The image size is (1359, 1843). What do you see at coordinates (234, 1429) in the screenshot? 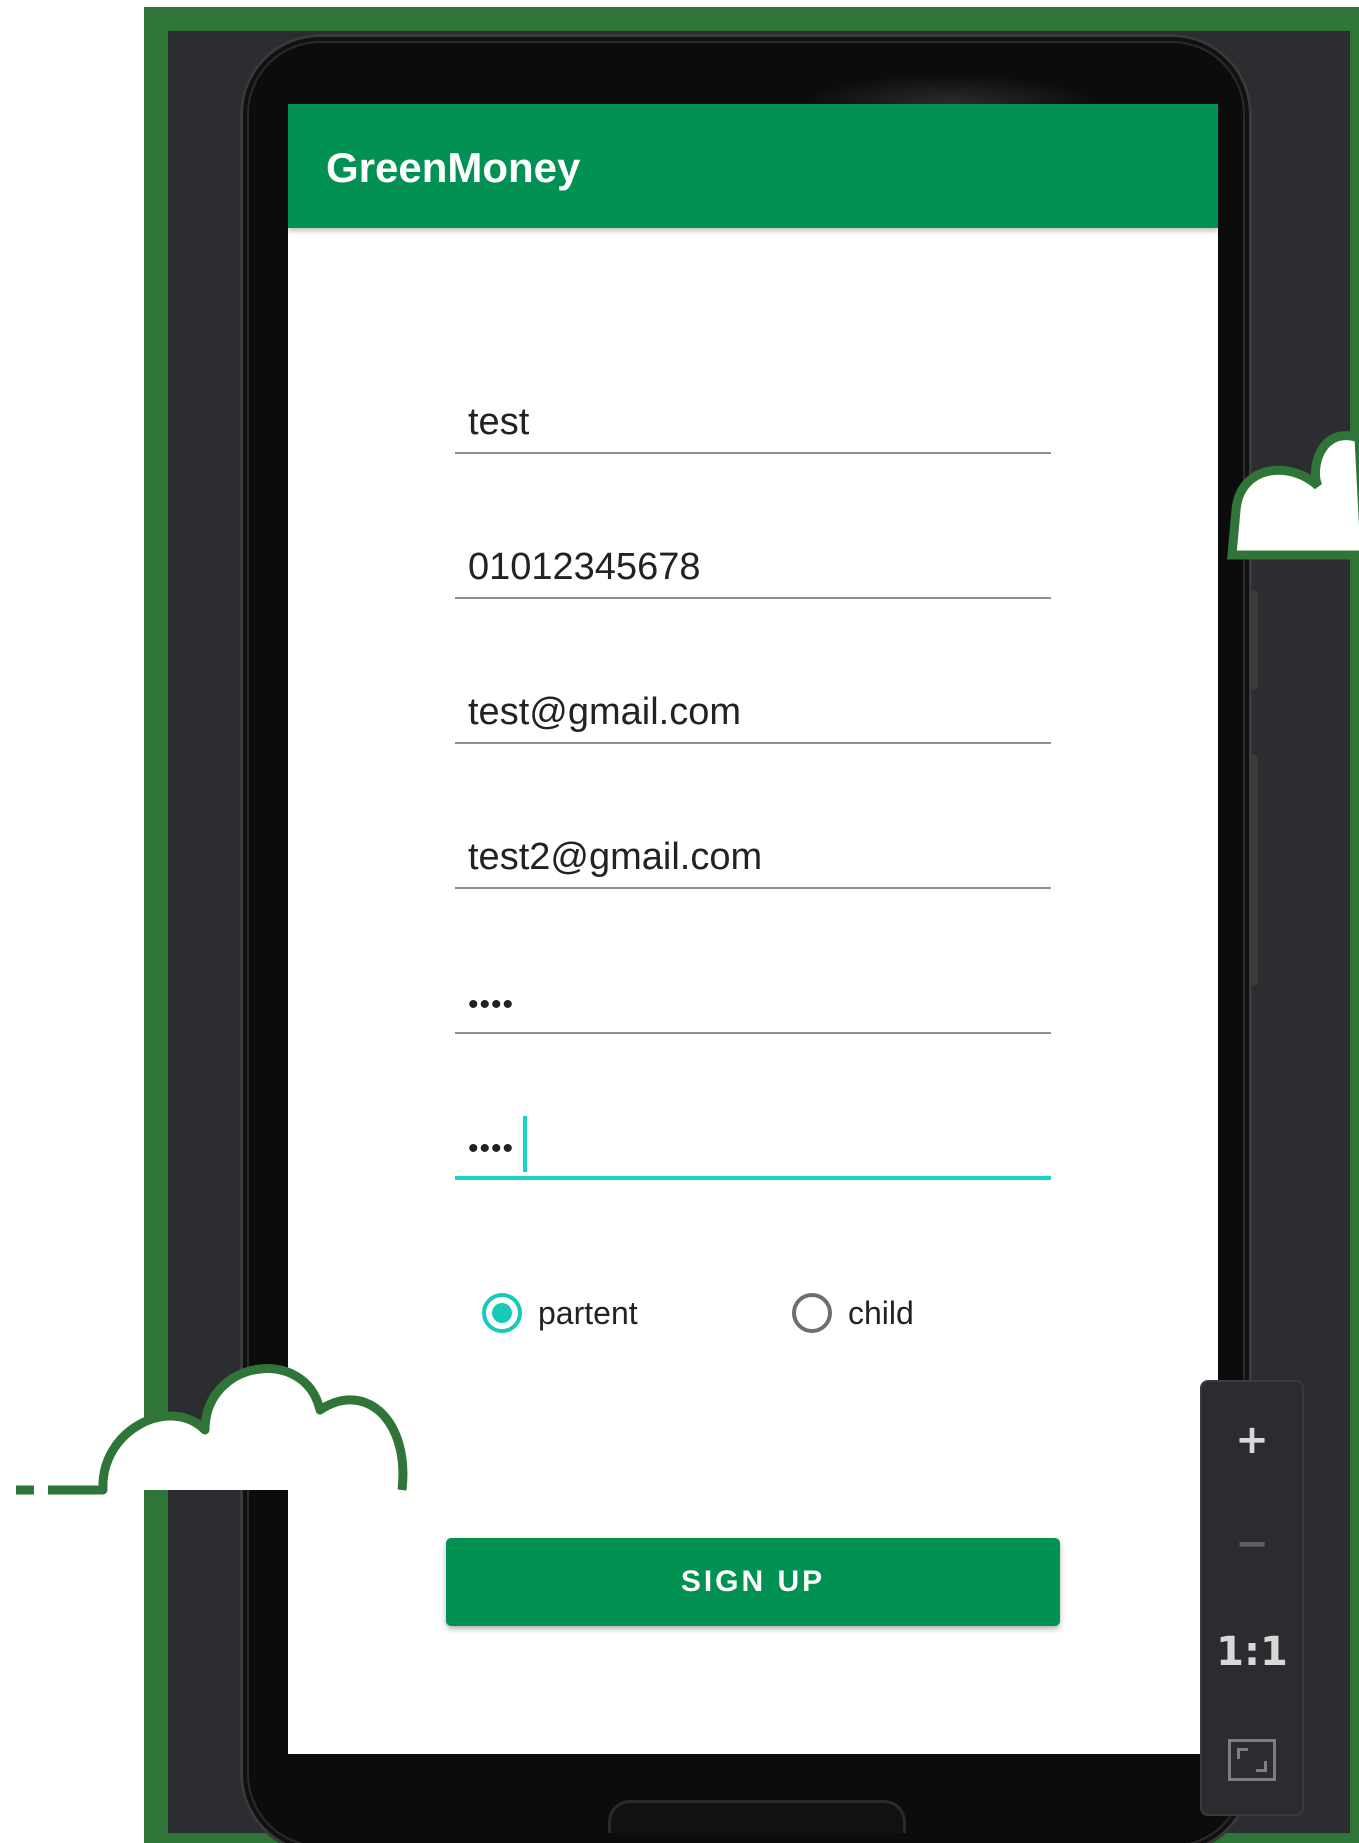
I see `cloud-icon-left` at bounding box center [234, 1429].